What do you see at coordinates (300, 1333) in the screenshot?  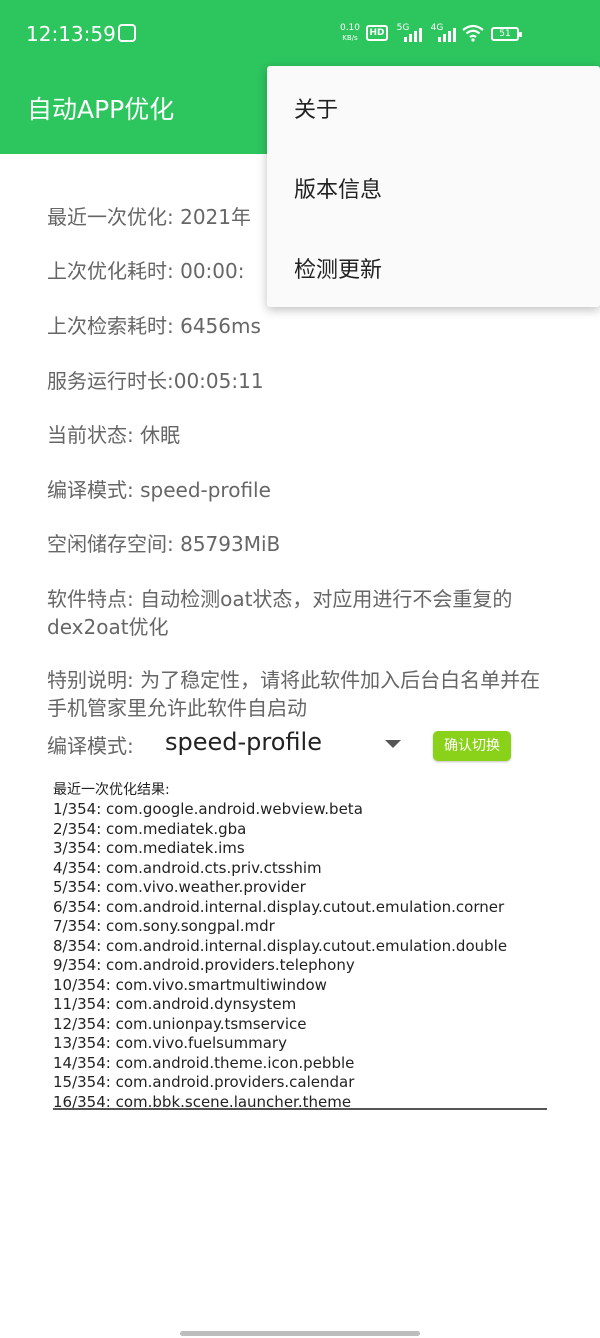 I see `gesture-nav-handle` at bounding box center [300, 1333].